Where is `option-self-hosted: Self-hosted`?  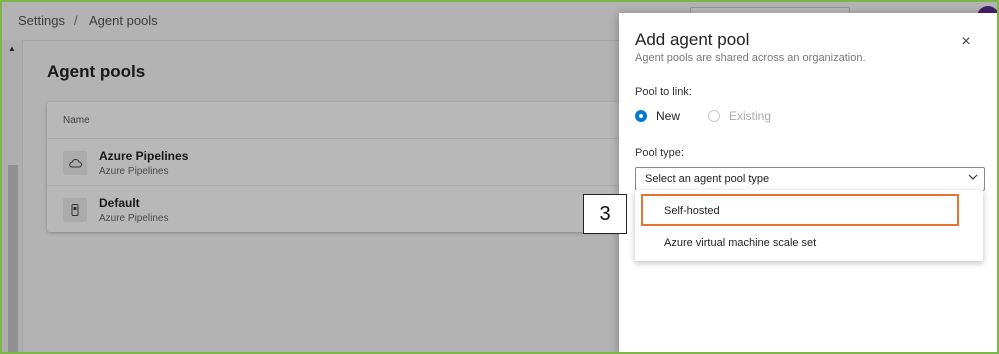 option-self-hosted: Self-hosted is located at coordinates (800, 210).